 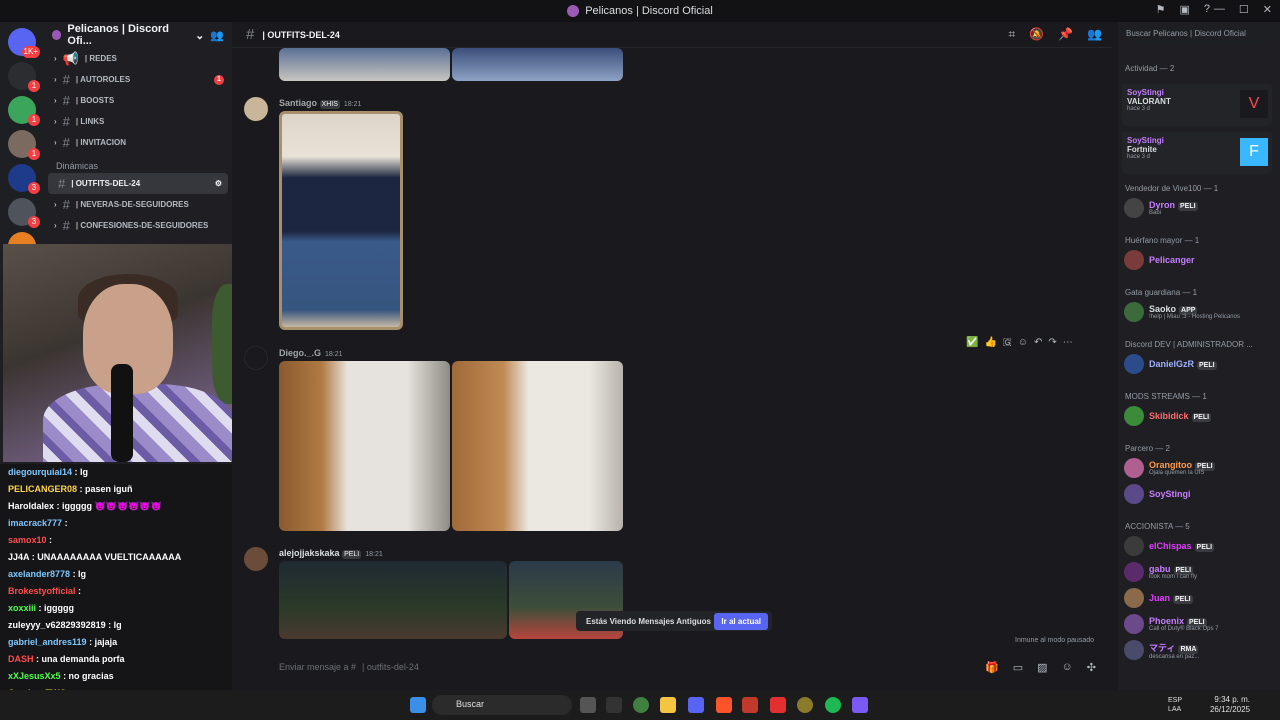 I want to click on minimize-icon: —, so click(x=1219, y=9).